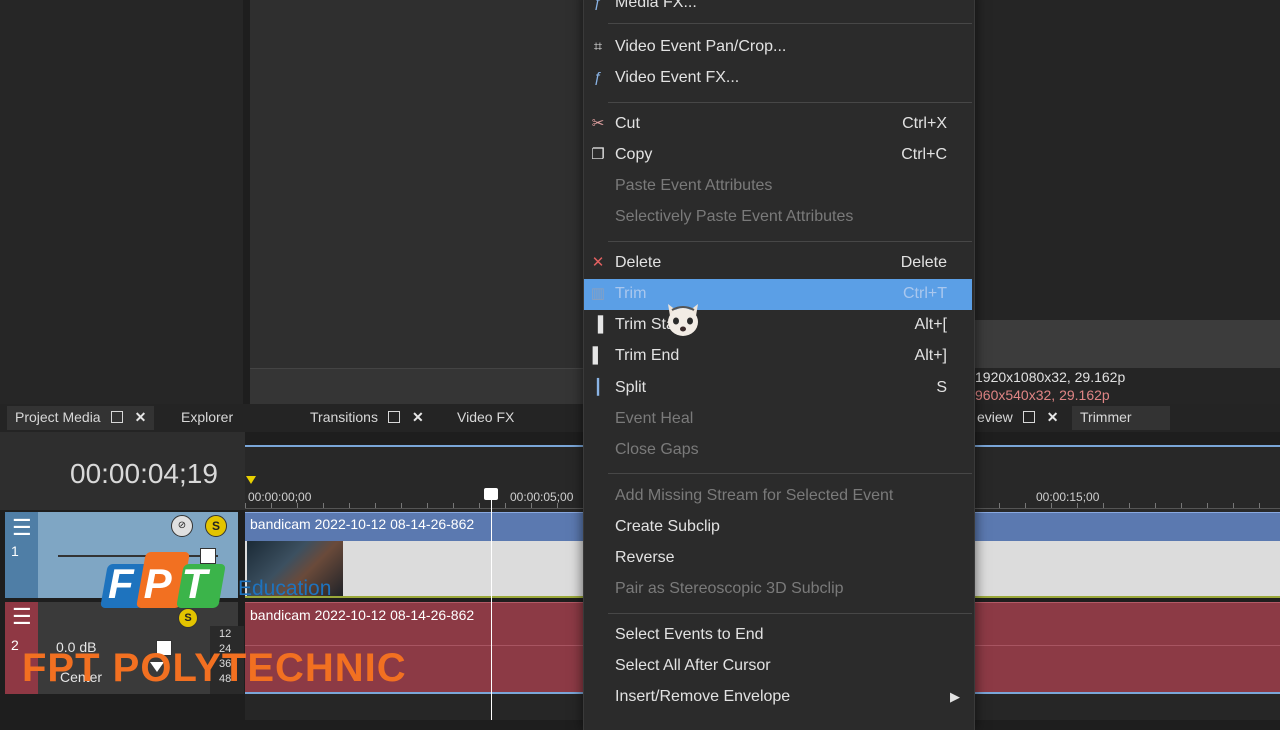 The width and height of the screenshot is (1280, 730). I want to click on tab-label: eview, so click(995, 417).